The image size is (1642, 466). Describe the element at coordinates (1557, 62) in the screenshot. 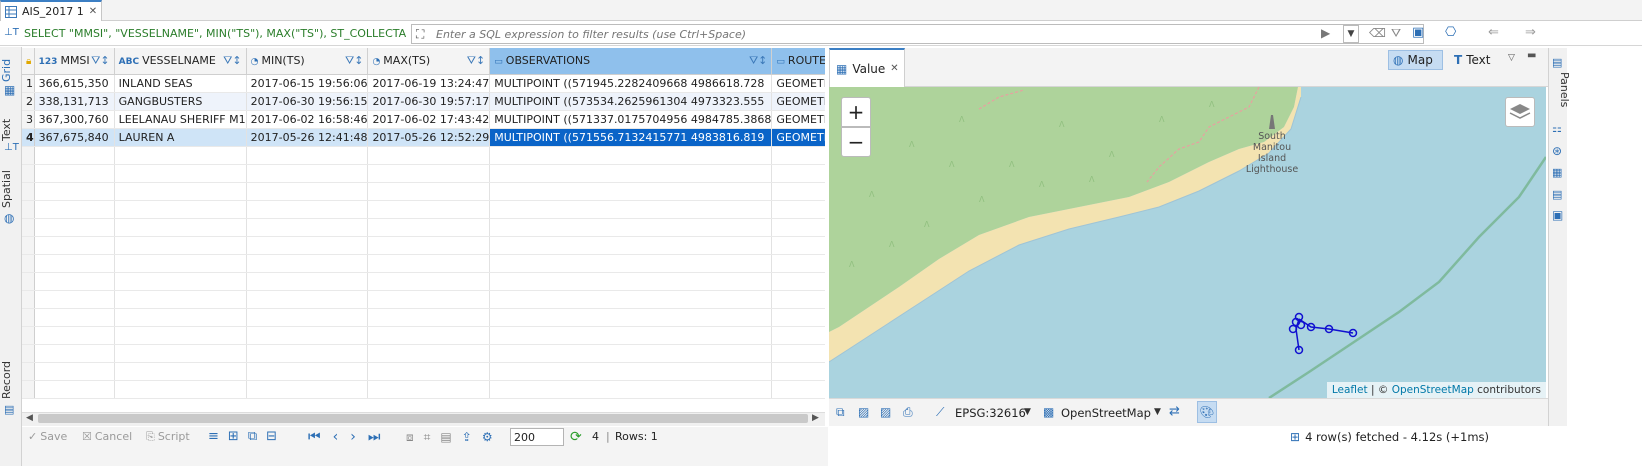

I see `panels-icon: ▤` at that location.